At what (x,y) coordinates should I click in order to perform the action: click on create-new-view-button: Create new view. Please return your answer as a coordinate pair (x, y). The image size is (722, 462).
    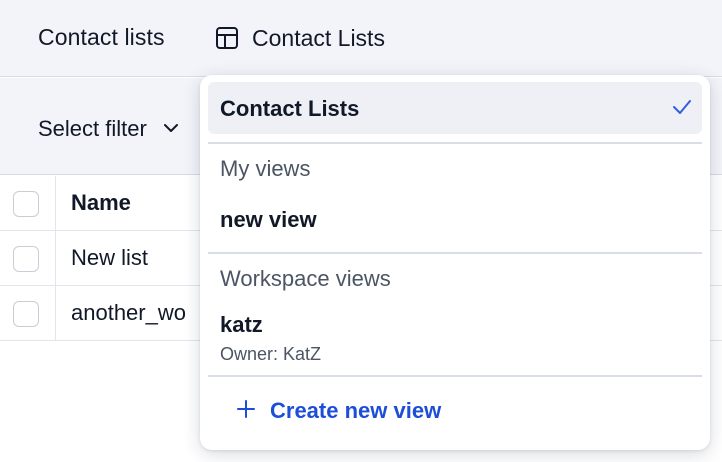
    Looking at the image, I should click on (338, 411).